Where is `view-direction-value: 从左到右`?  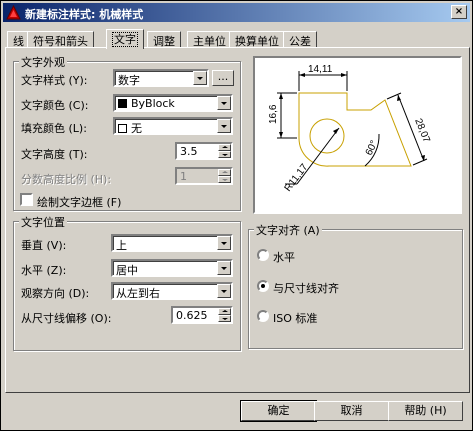 view-direction-value: 从左到右 is located at coordinates (138, 293).